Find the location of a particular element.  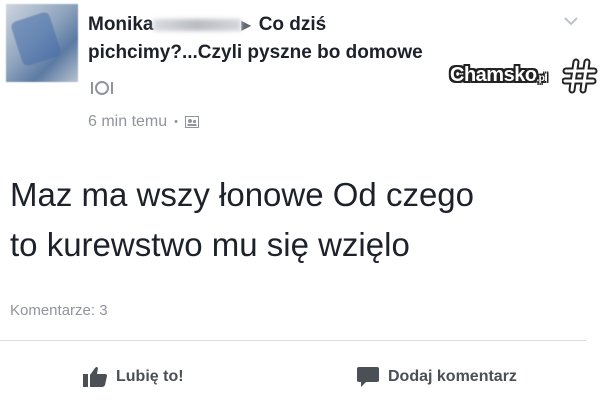

chamsko-watermark: Chamsko.pl is located at coordinates (525, 76).